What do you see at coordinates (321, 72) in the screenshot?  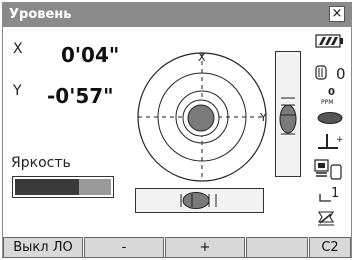 I see `prism-icon` at bounding box center [321, 72].